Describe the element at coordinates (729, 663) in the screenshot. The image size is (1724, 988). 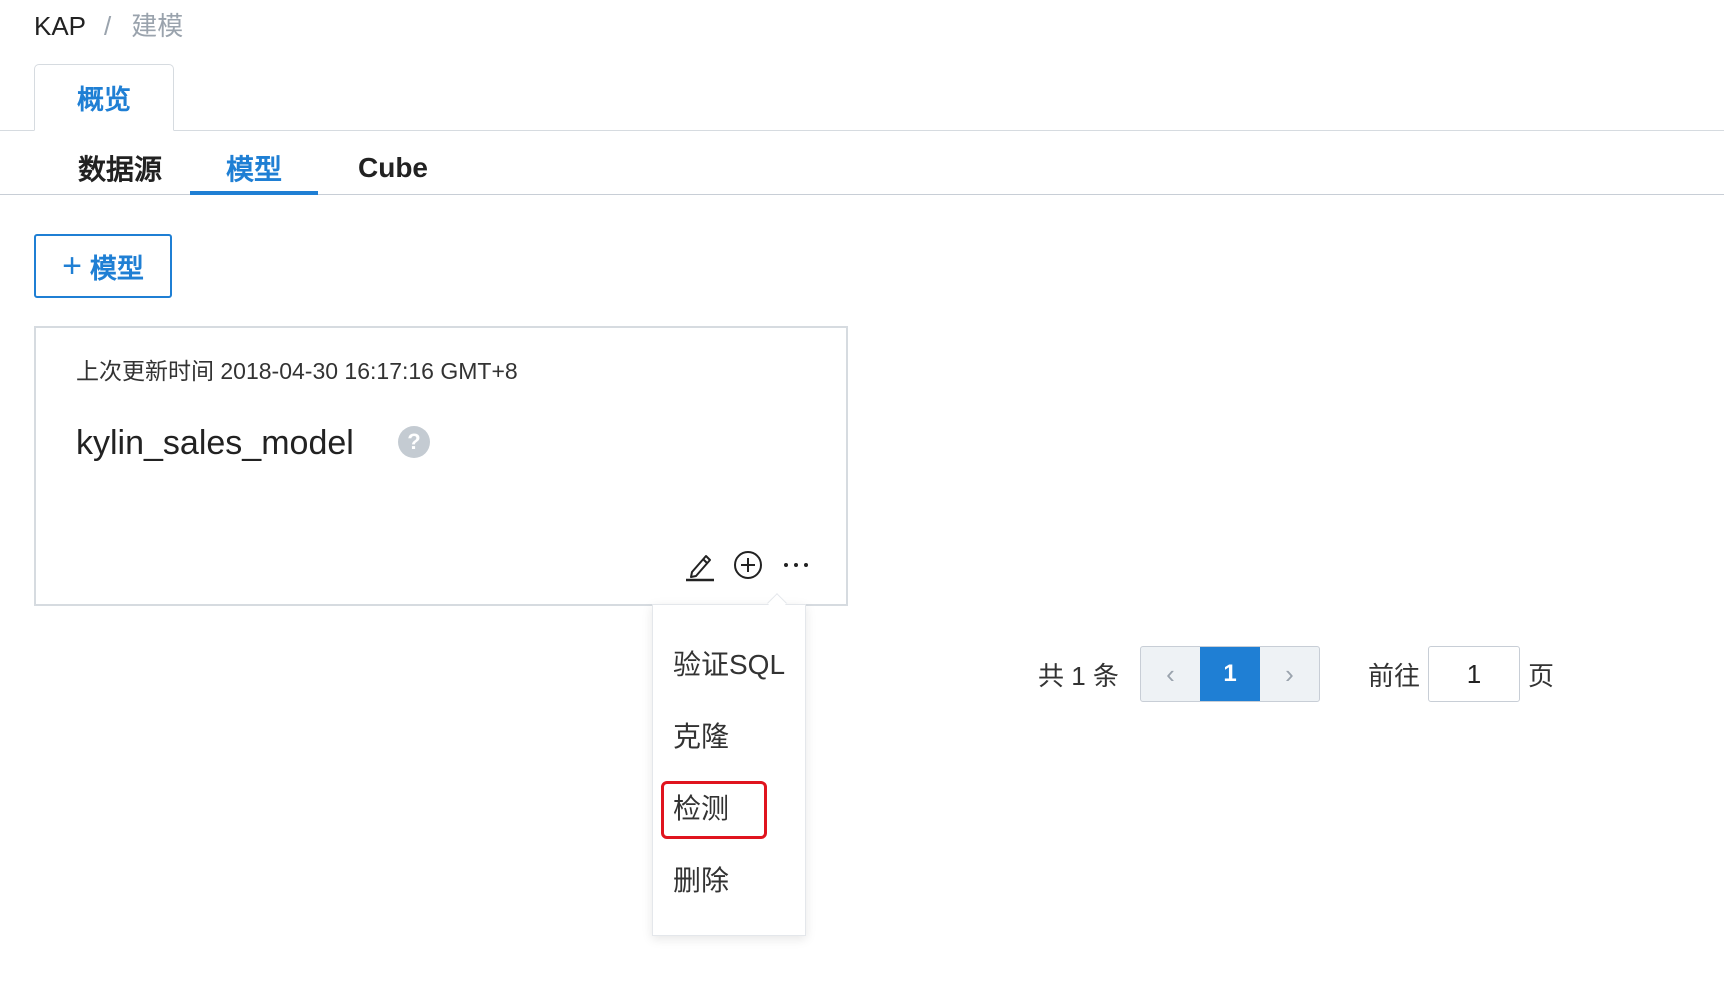
I see `menu-item-validate-sql: 验证SQL` at that location.